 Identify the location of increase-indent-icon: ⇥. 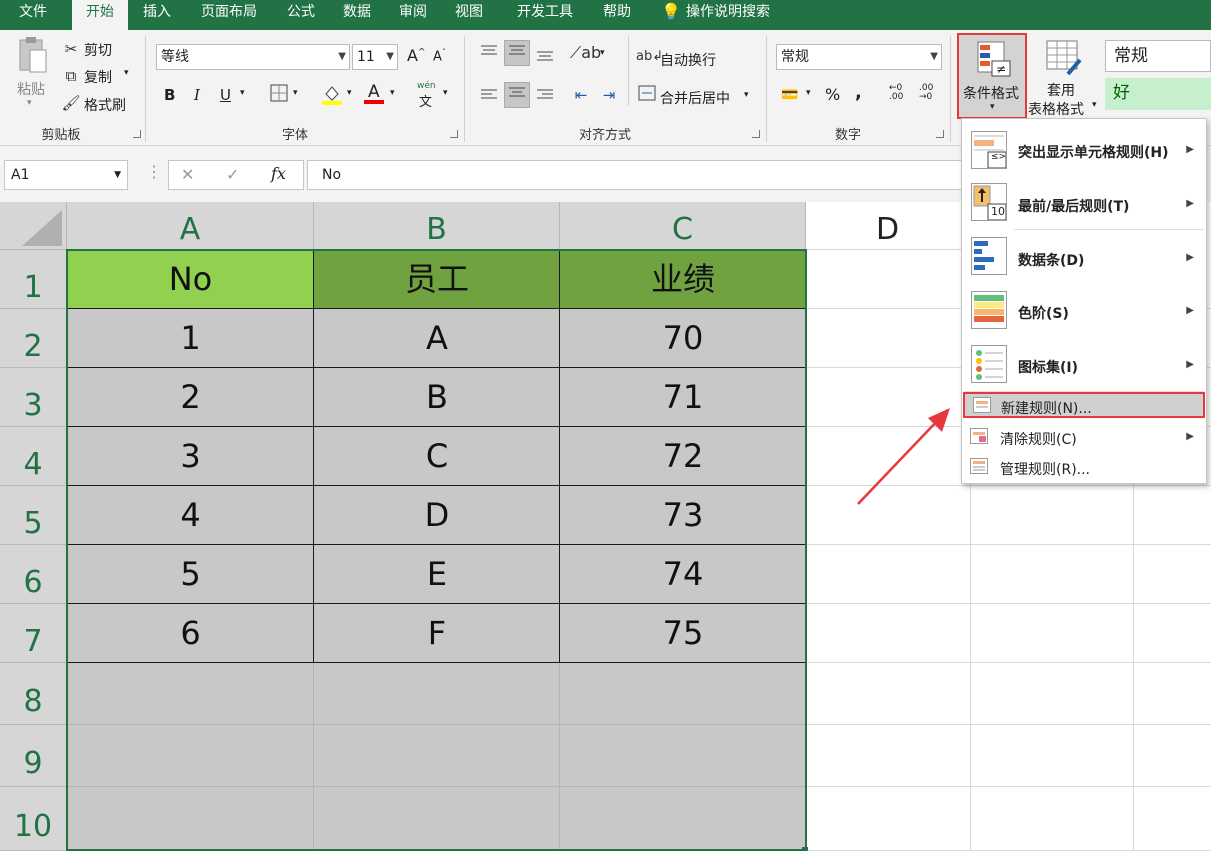
(609, 95).